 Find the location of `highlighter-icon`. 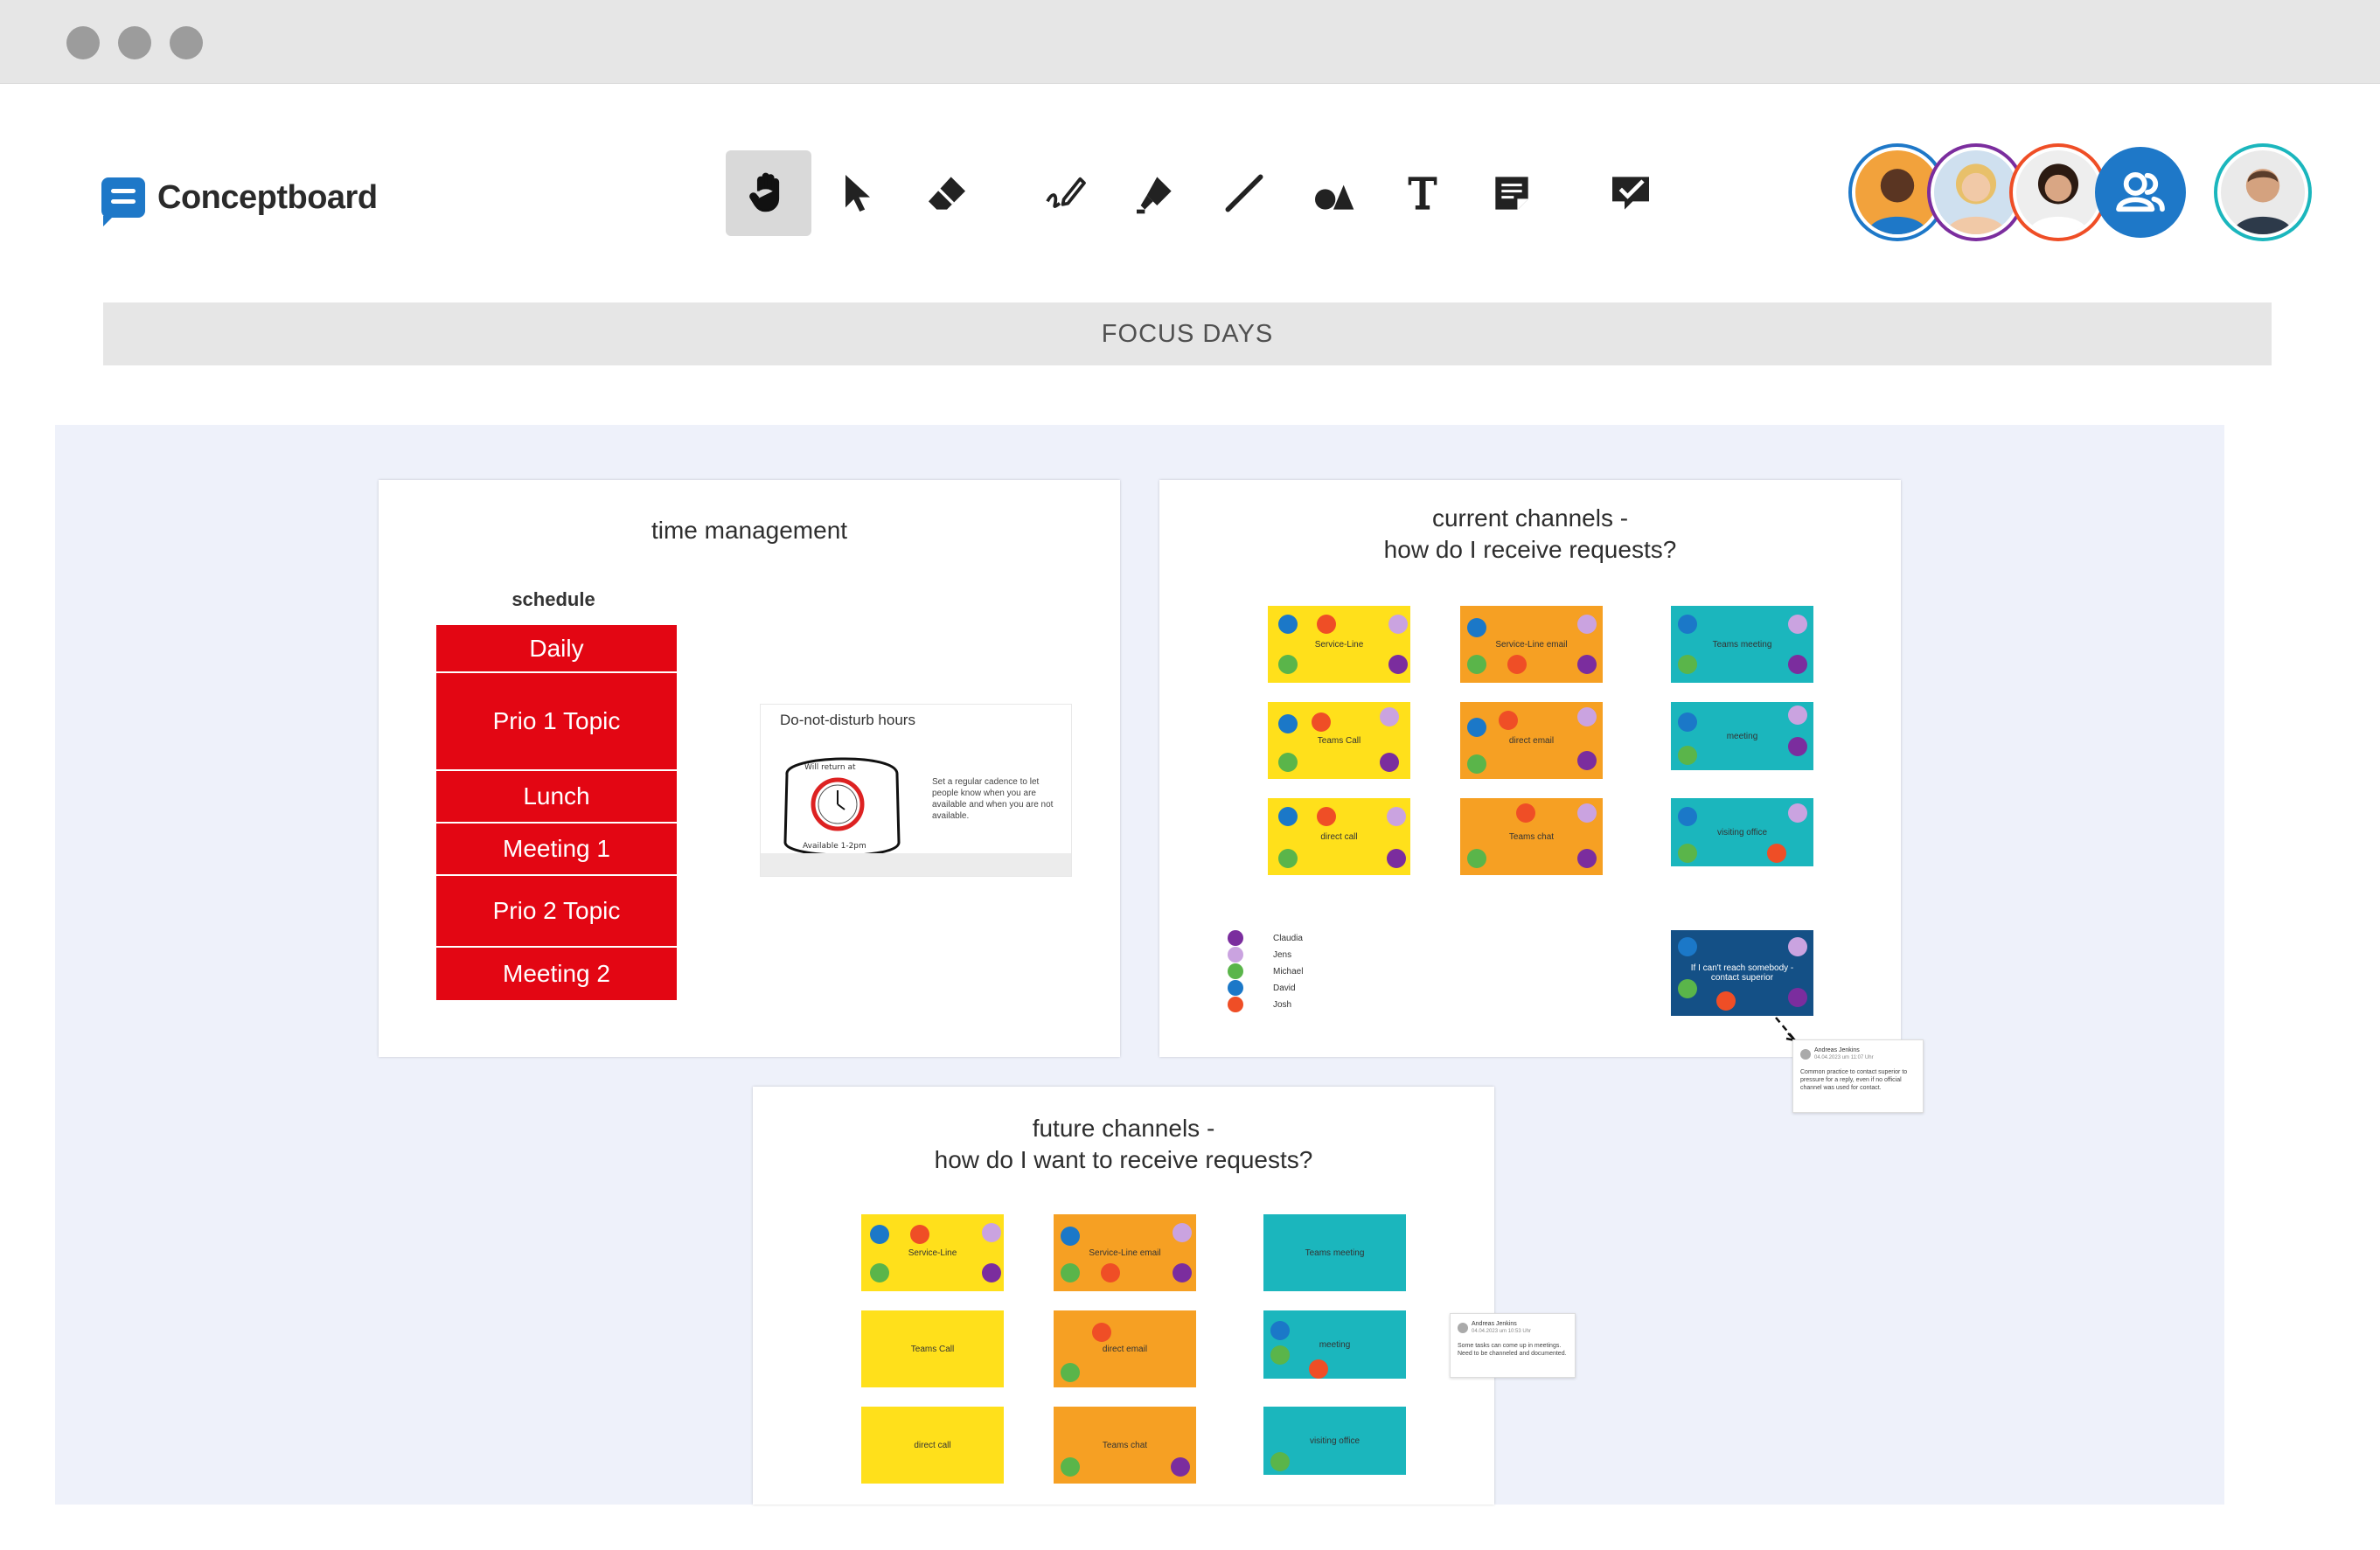

highlighter-icon is located at coordinates (1154, 195).